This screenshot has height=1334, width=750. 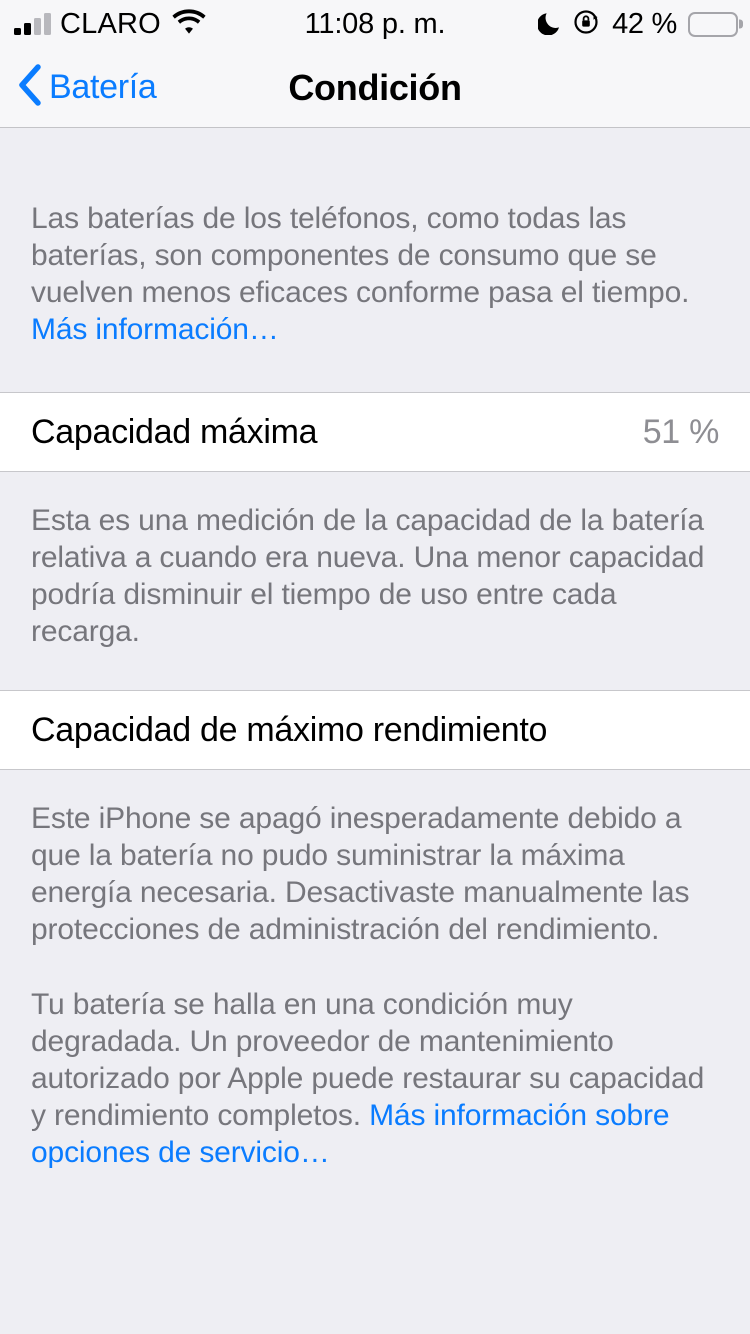 I want to click on status-bar-right: 42 %, so click(x=637, y=24).